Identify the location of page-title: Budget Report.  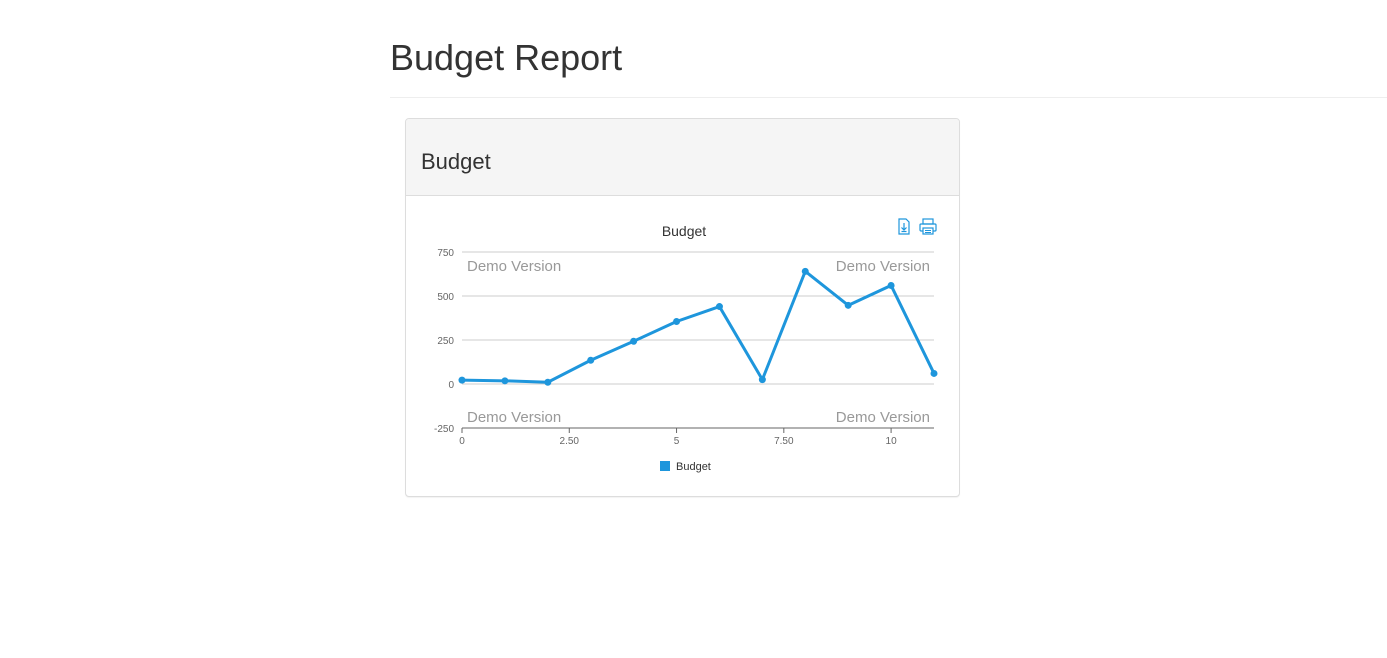
(506, 57).